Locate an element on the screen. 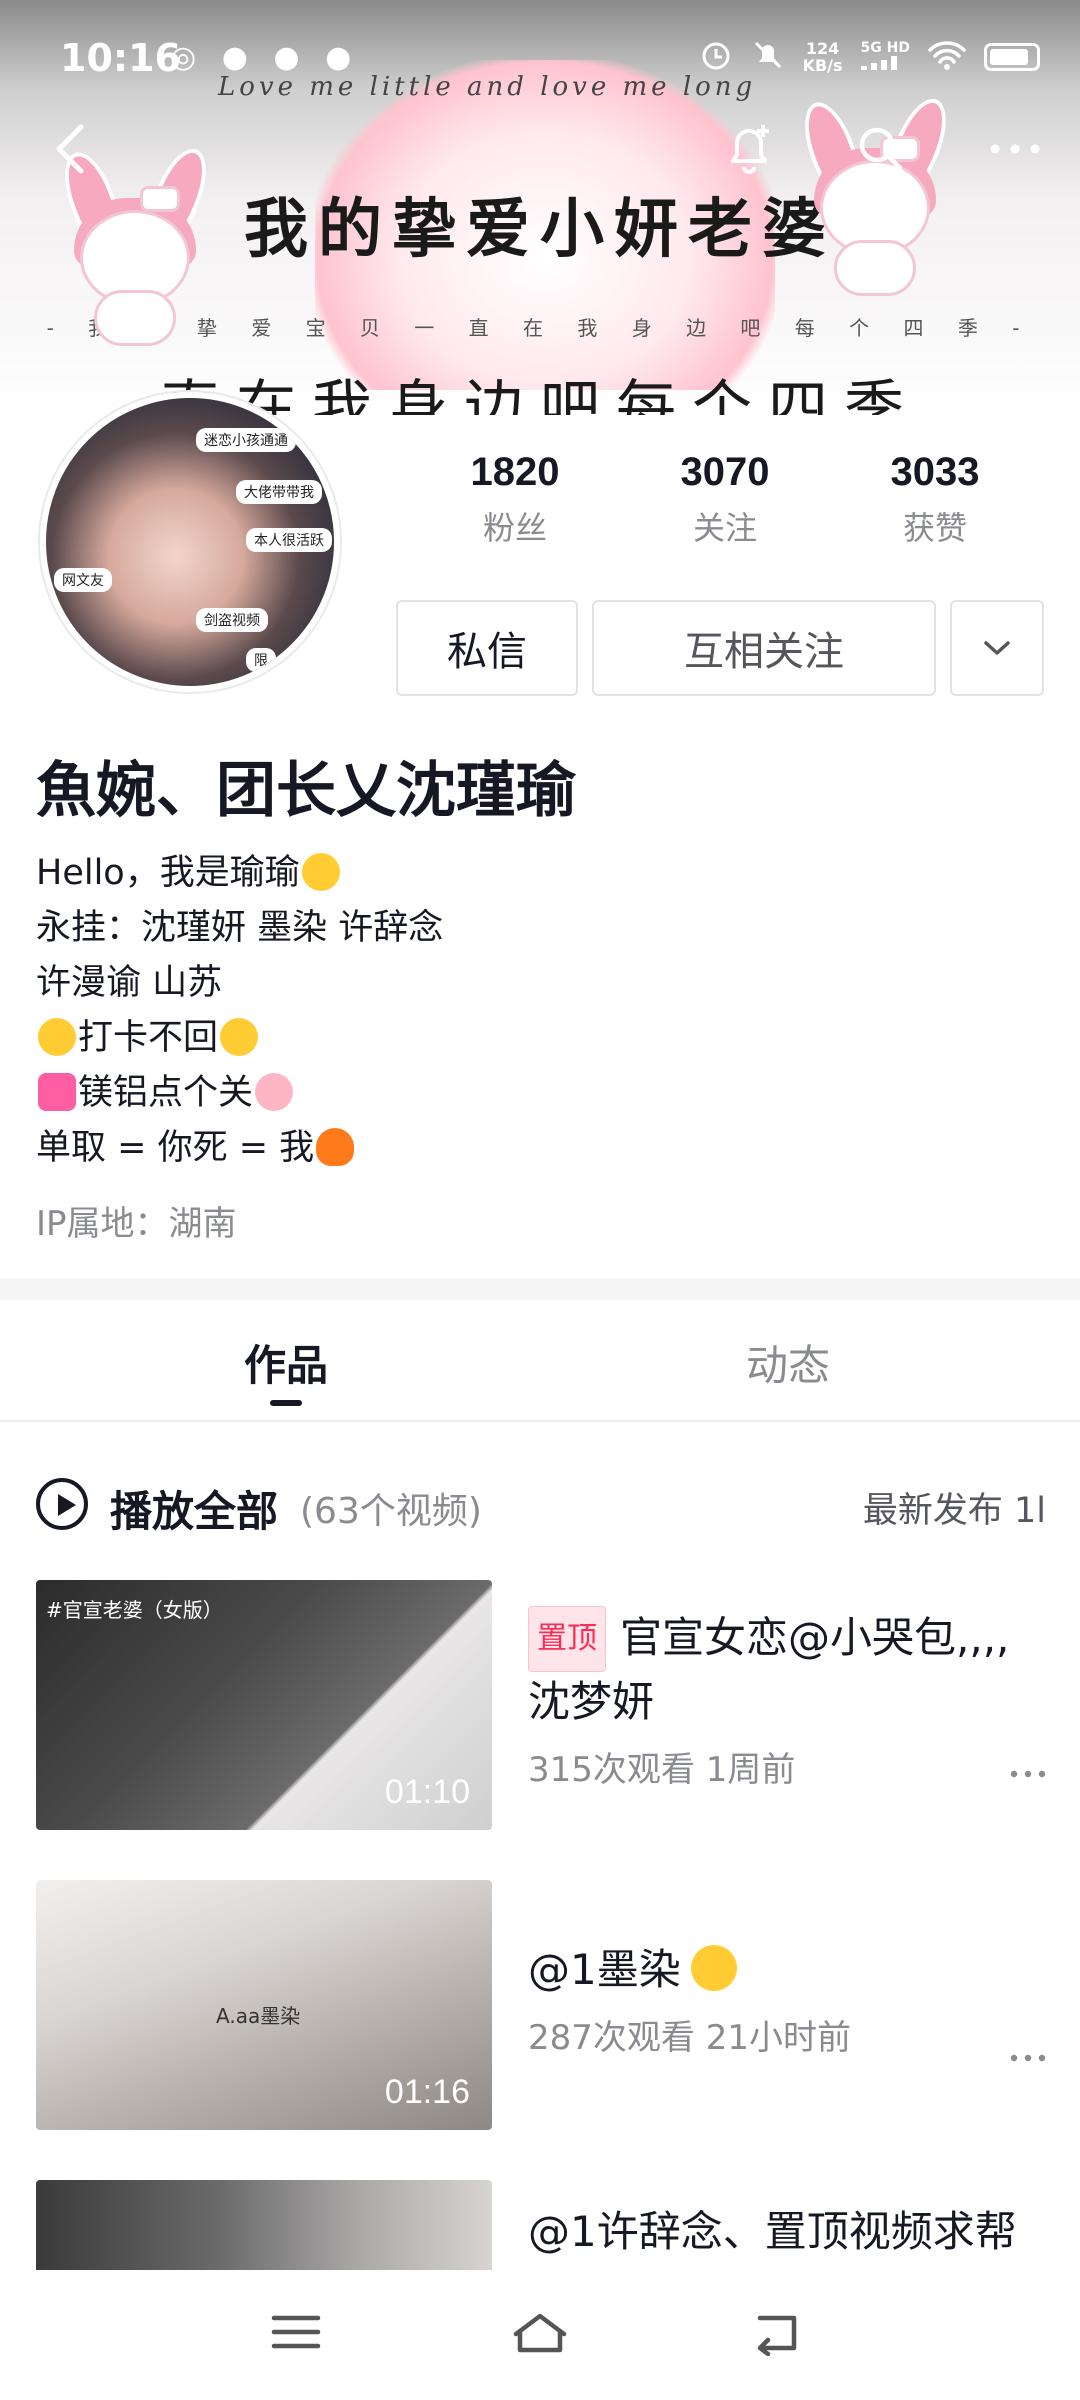 Image resolution: width=1080 pixels, height=2400 pixels. bell-plus-icon is located at coordinates (750, 149).